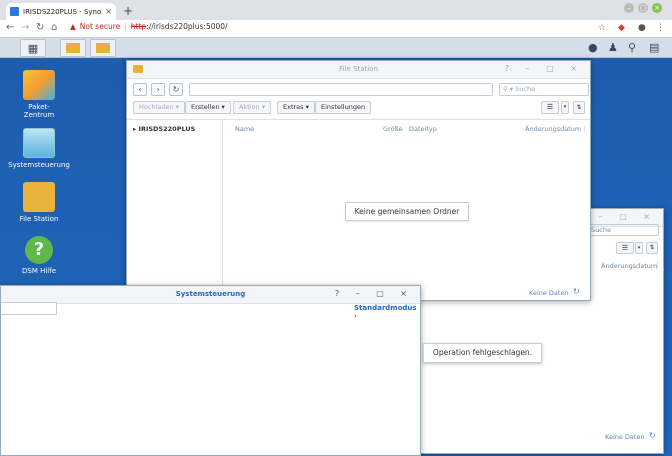 This screenshot has height=456, width=672. Describe the element at coordinates (39, 271) in the screenshot. I see `desktop-icon-label: DSM Hilfe` at that location.